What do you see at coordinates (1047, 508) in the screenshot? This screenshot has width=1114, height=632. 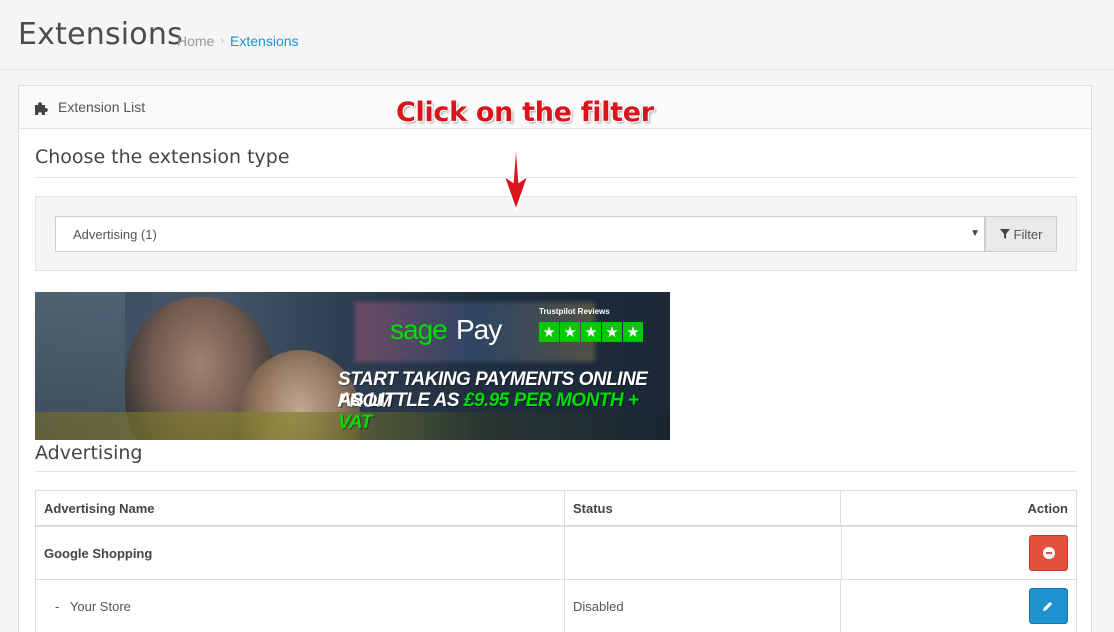 I see `column-header-action: Action` at bounding box center [1047, 508].